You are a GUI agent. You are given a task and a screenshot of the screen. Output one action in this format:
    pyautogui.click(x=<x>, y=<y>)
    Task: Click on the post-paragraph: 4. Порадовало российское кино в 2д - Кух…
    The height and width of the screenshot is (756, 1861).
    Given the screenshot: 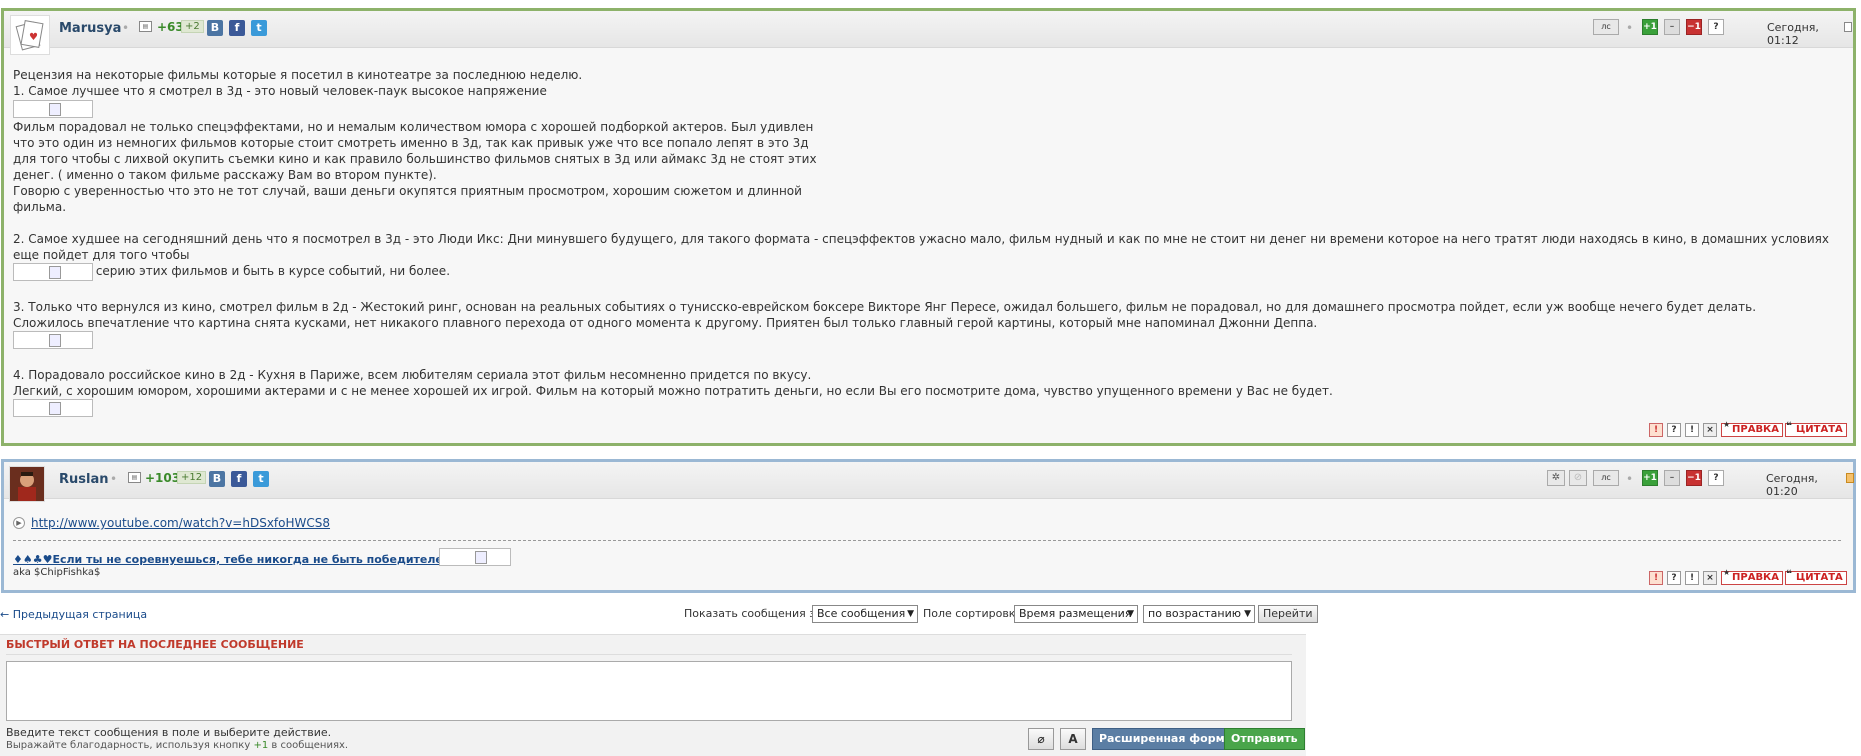 What is the action you would take?
    pyautogui.click(x=673, y=383)
    